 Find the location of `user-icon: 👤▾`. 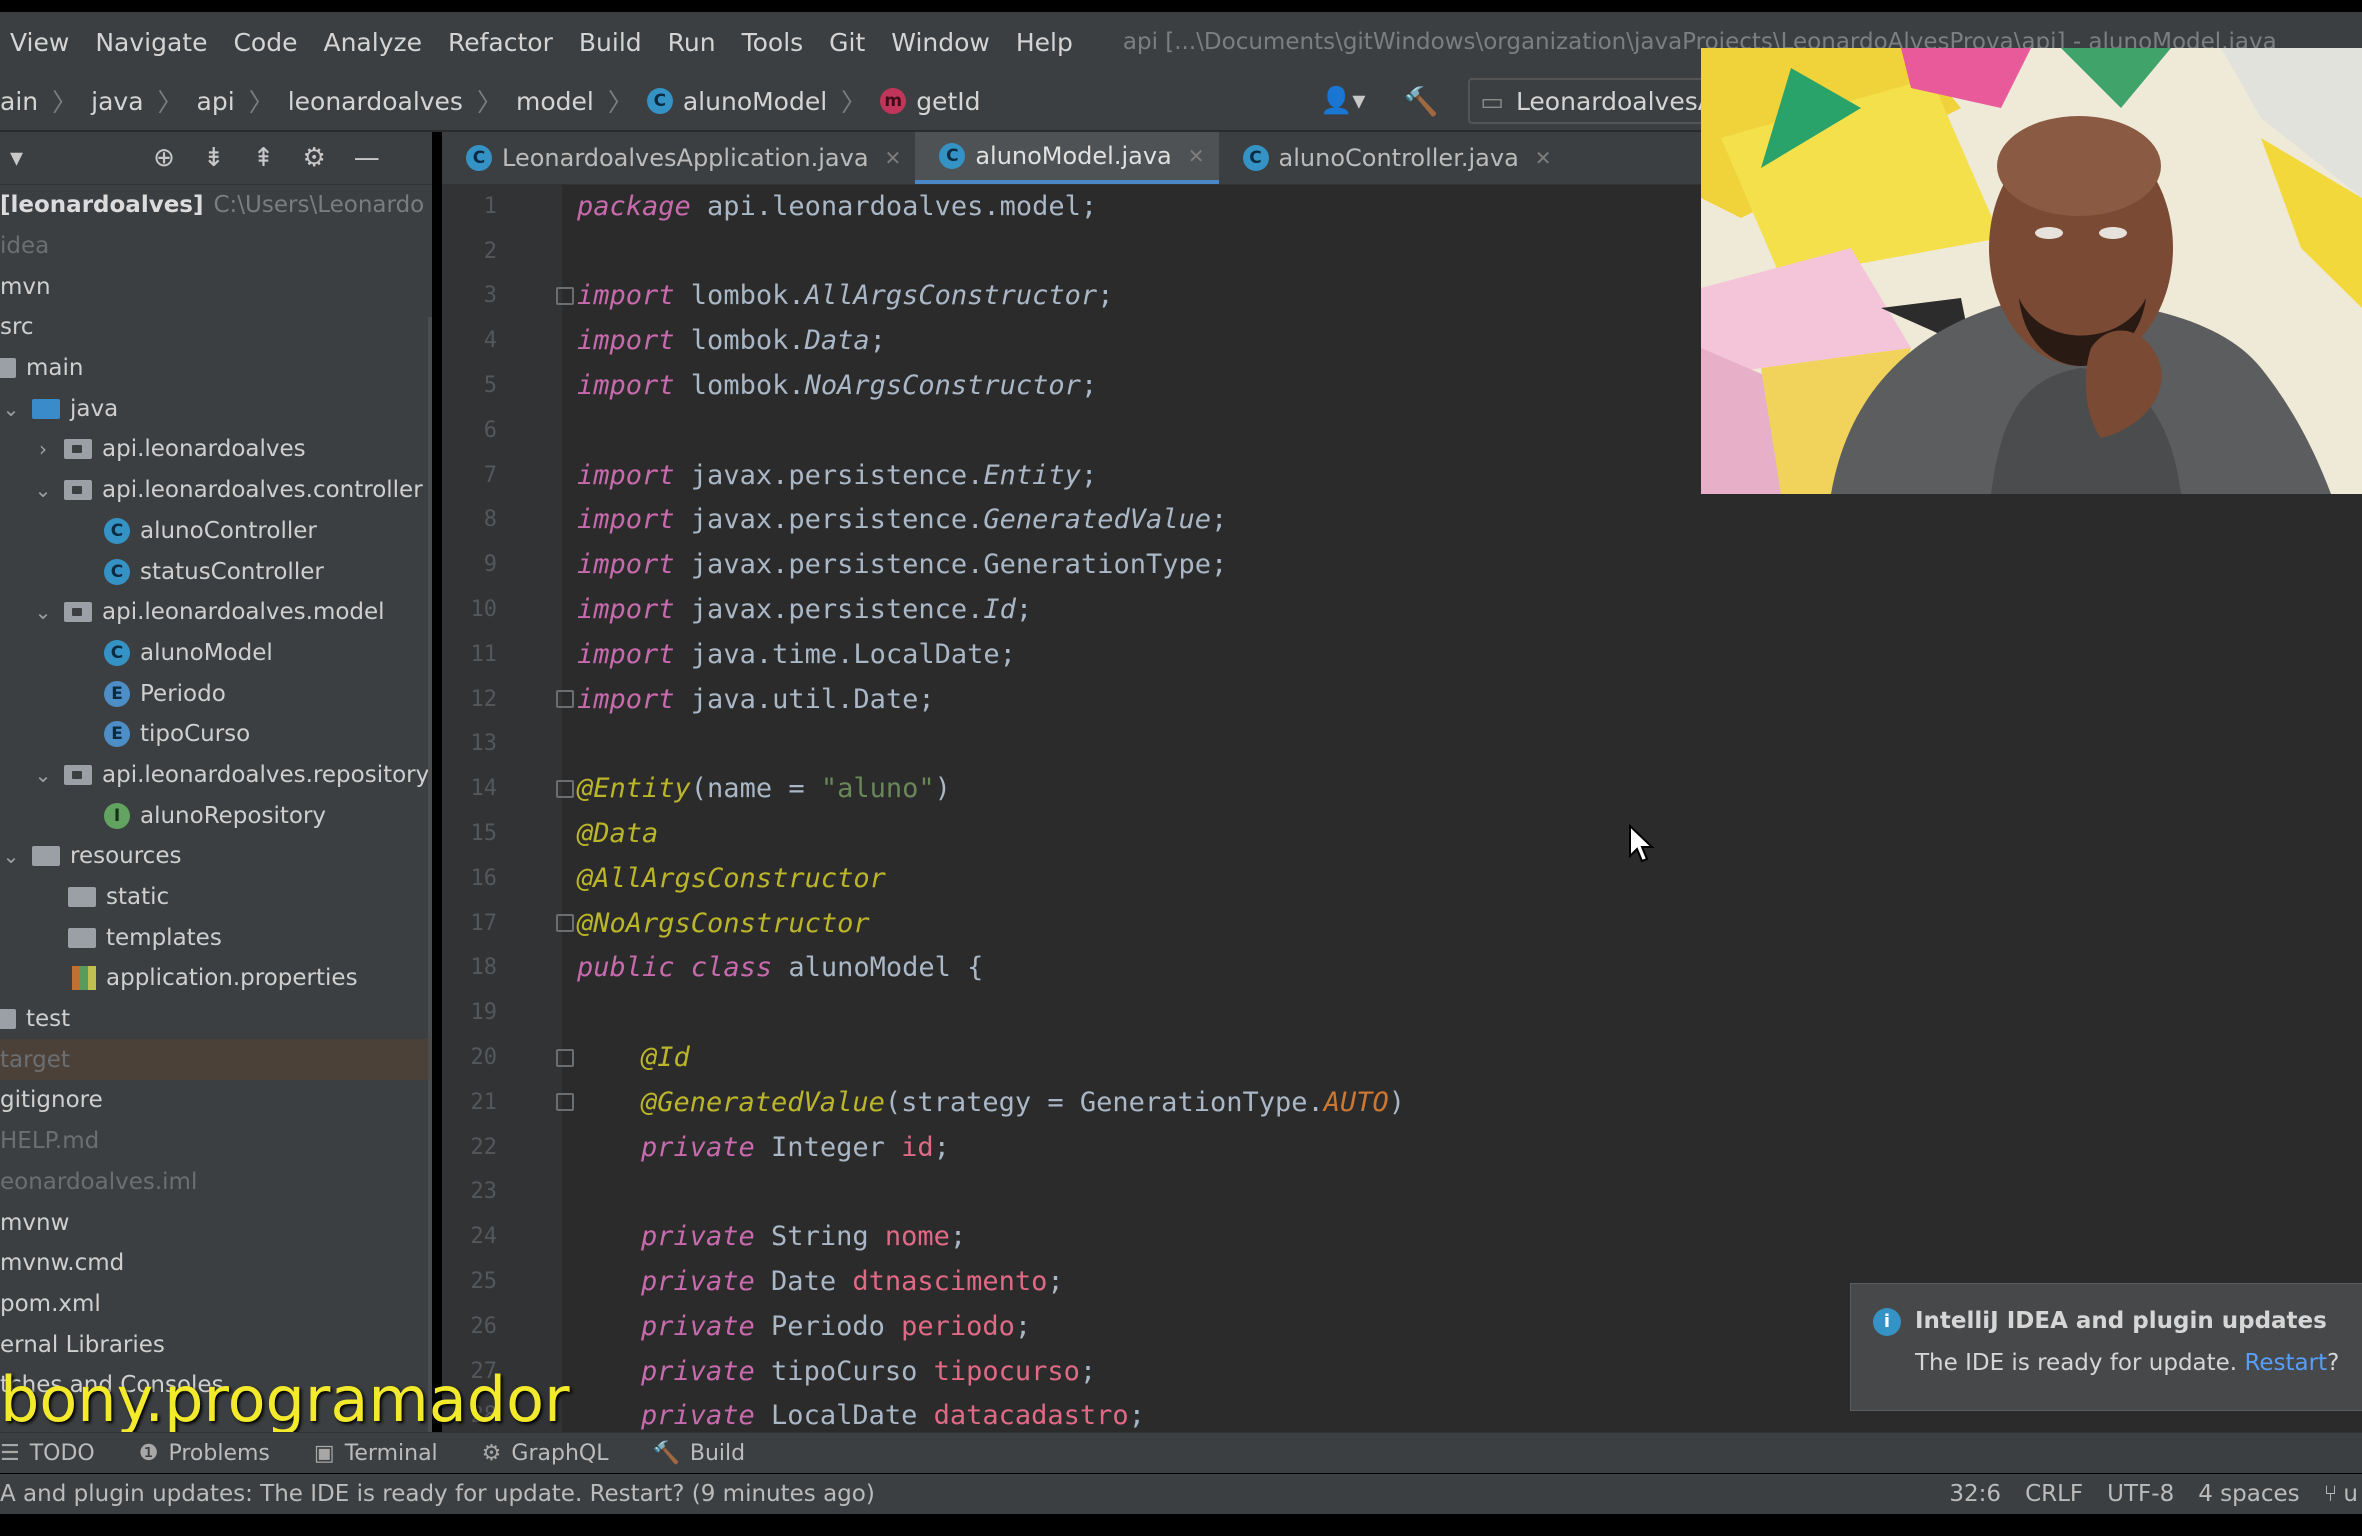

user-icon: 👤▾ is located at coordinates (1342, 101).